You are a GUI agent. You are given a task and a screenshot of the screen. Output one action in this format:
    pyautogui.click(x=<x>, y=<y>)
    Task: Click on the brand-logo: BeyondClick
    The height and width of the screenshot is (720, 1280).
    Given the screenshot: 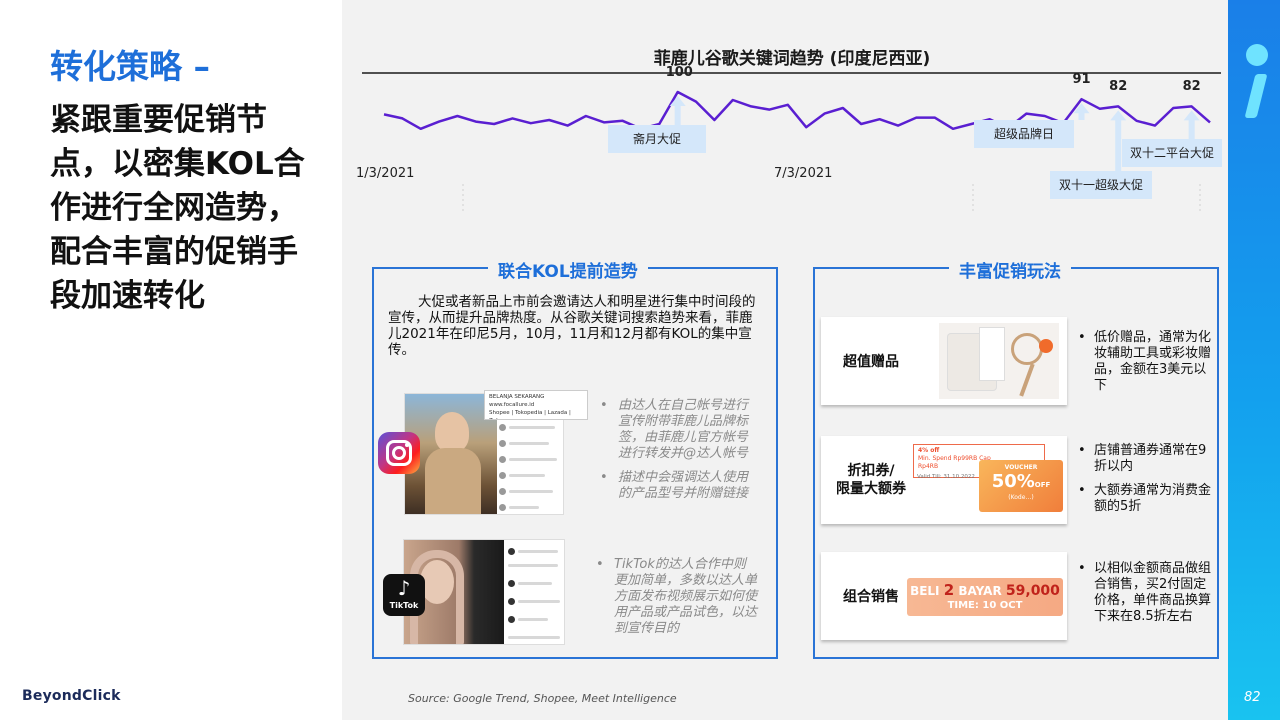 What is the action you would take?
    pyautogui.click(x=71, y=696)
    